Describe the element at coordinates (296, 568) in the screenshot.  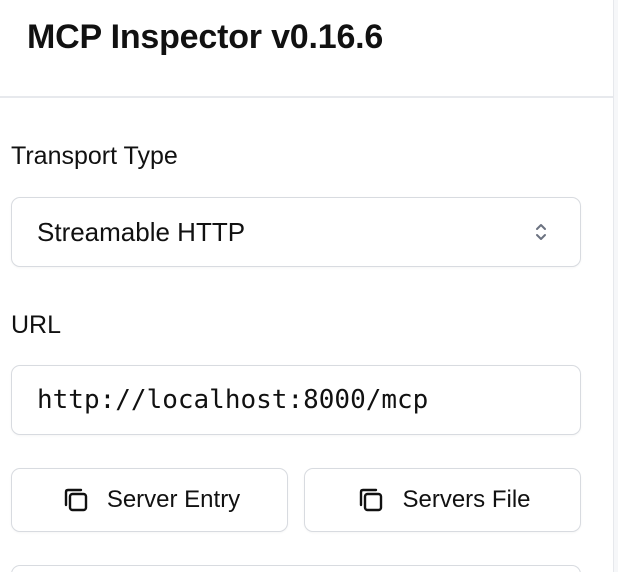
I see `next-field-partial` at that location.